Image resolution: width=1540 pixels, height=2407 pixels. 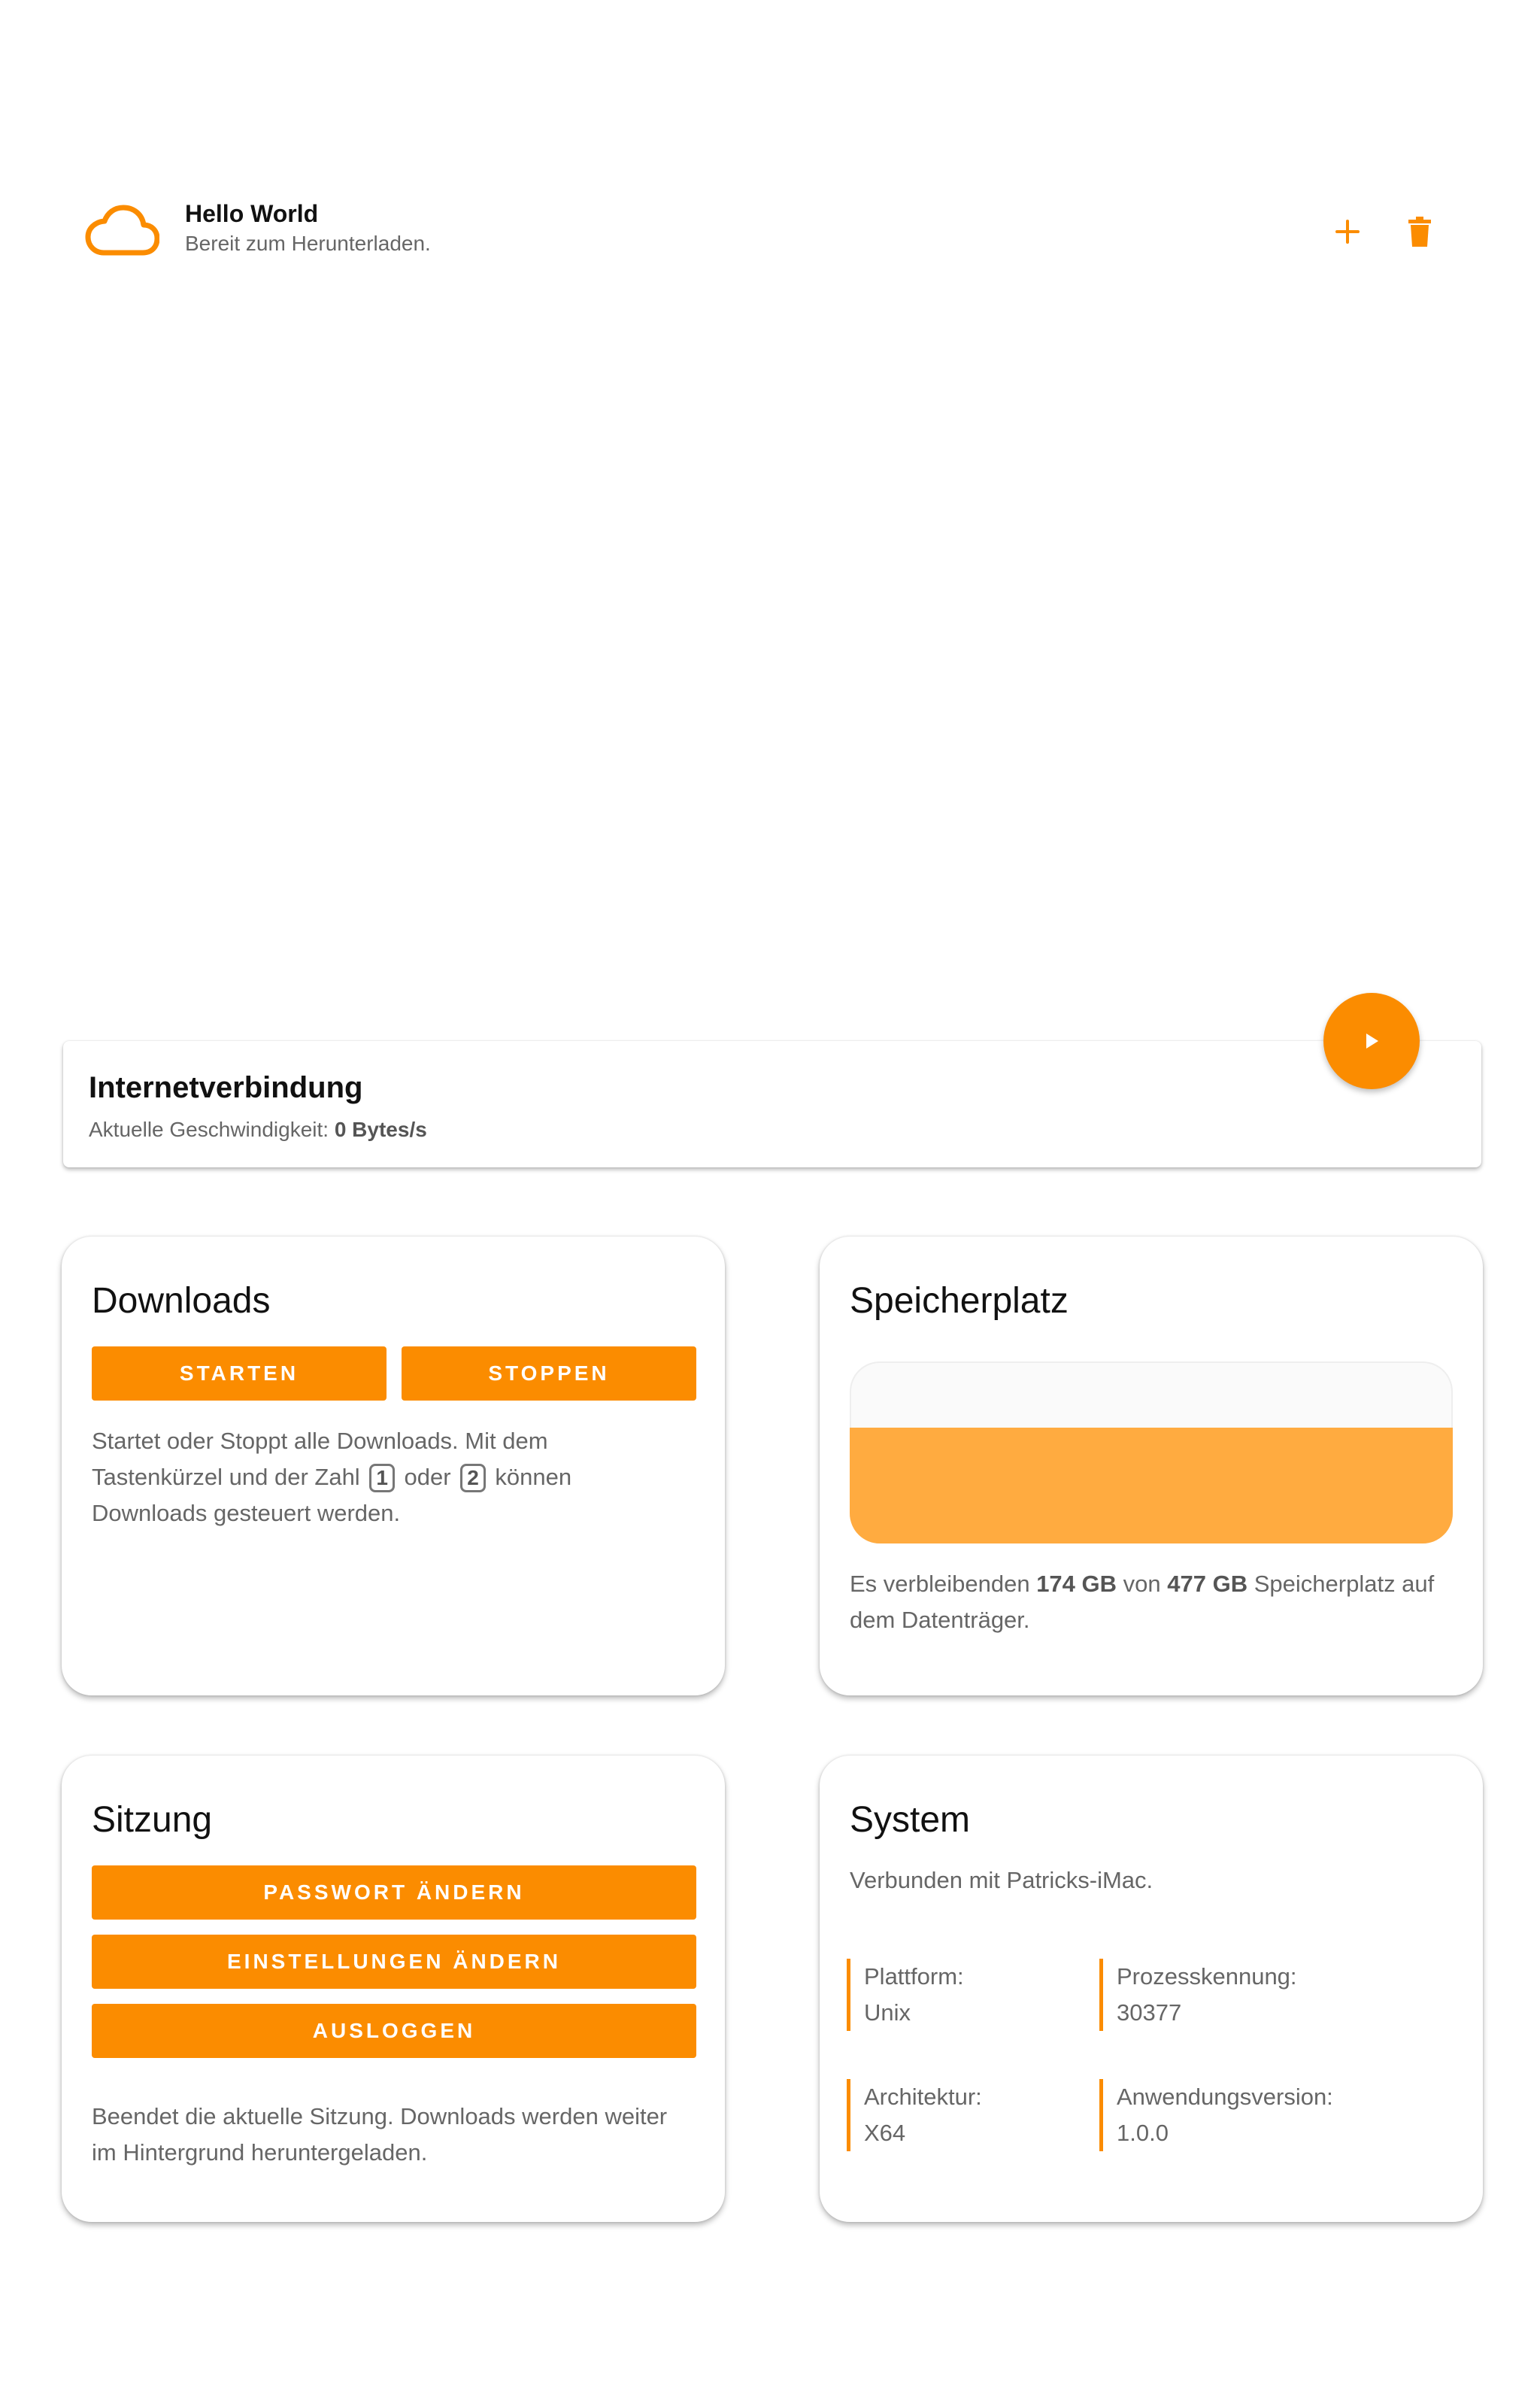 What do you see at coordinates (380, 1129) in the screenshot?
I see `speed-value: 0 Bytes/s` at bounding box center [380, 1129].